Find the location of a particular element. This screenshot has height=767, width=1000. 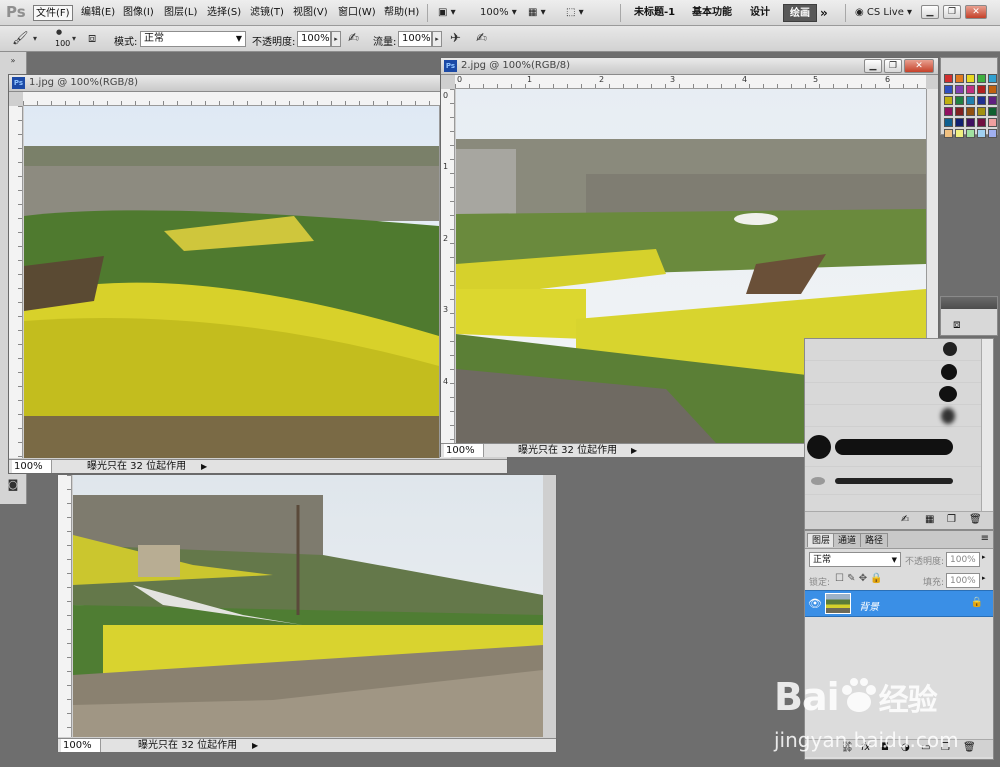

brush-tool-icon: 🖌 is located at coordinates (20, 39).